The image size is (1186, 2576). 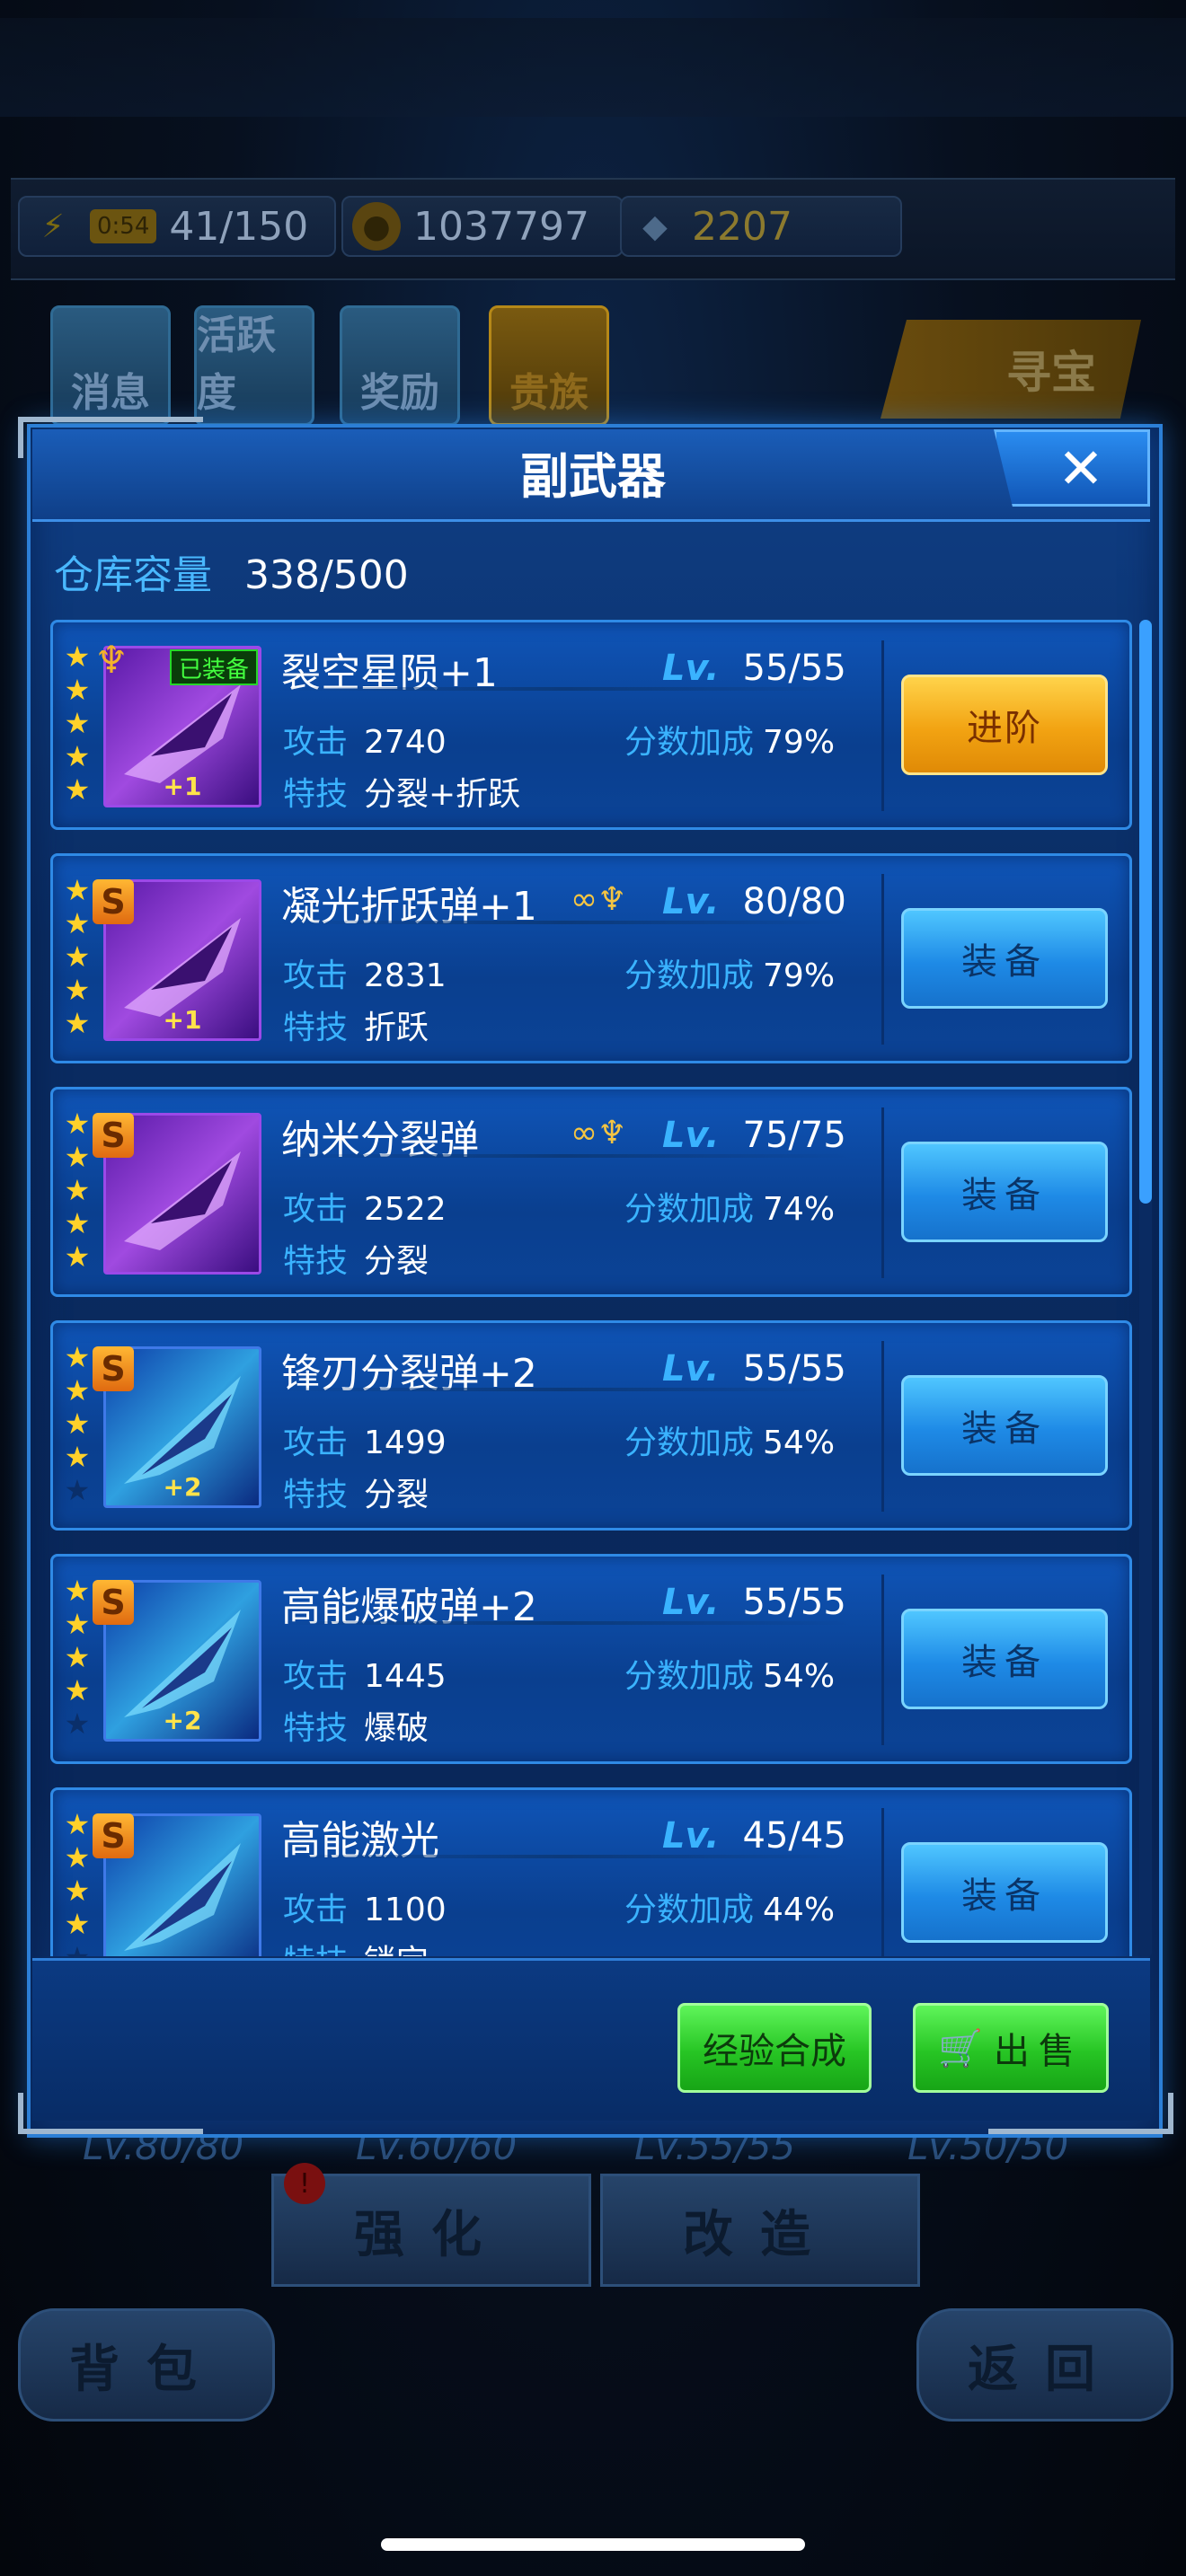 I want to click on close-icon: ✕, so click(x=1081, y=468).